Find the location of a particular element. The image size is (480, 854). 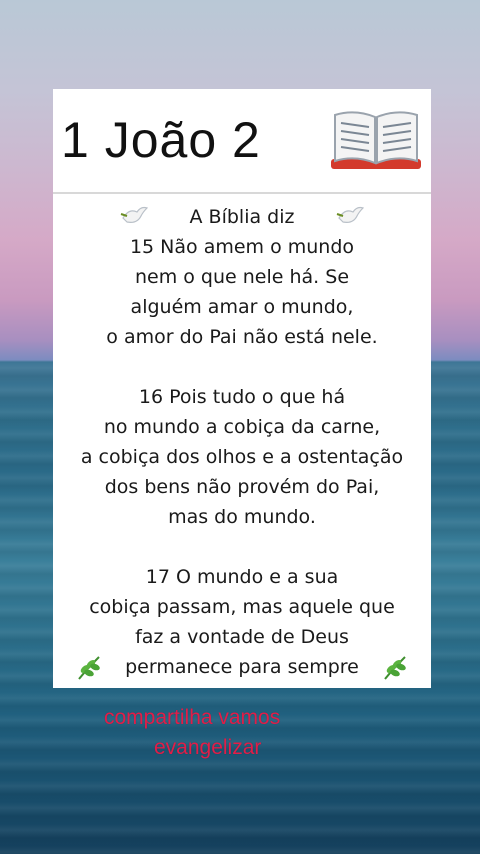

share-caption: compartilha vamos evangelizar is located at coordinates (234, 733).